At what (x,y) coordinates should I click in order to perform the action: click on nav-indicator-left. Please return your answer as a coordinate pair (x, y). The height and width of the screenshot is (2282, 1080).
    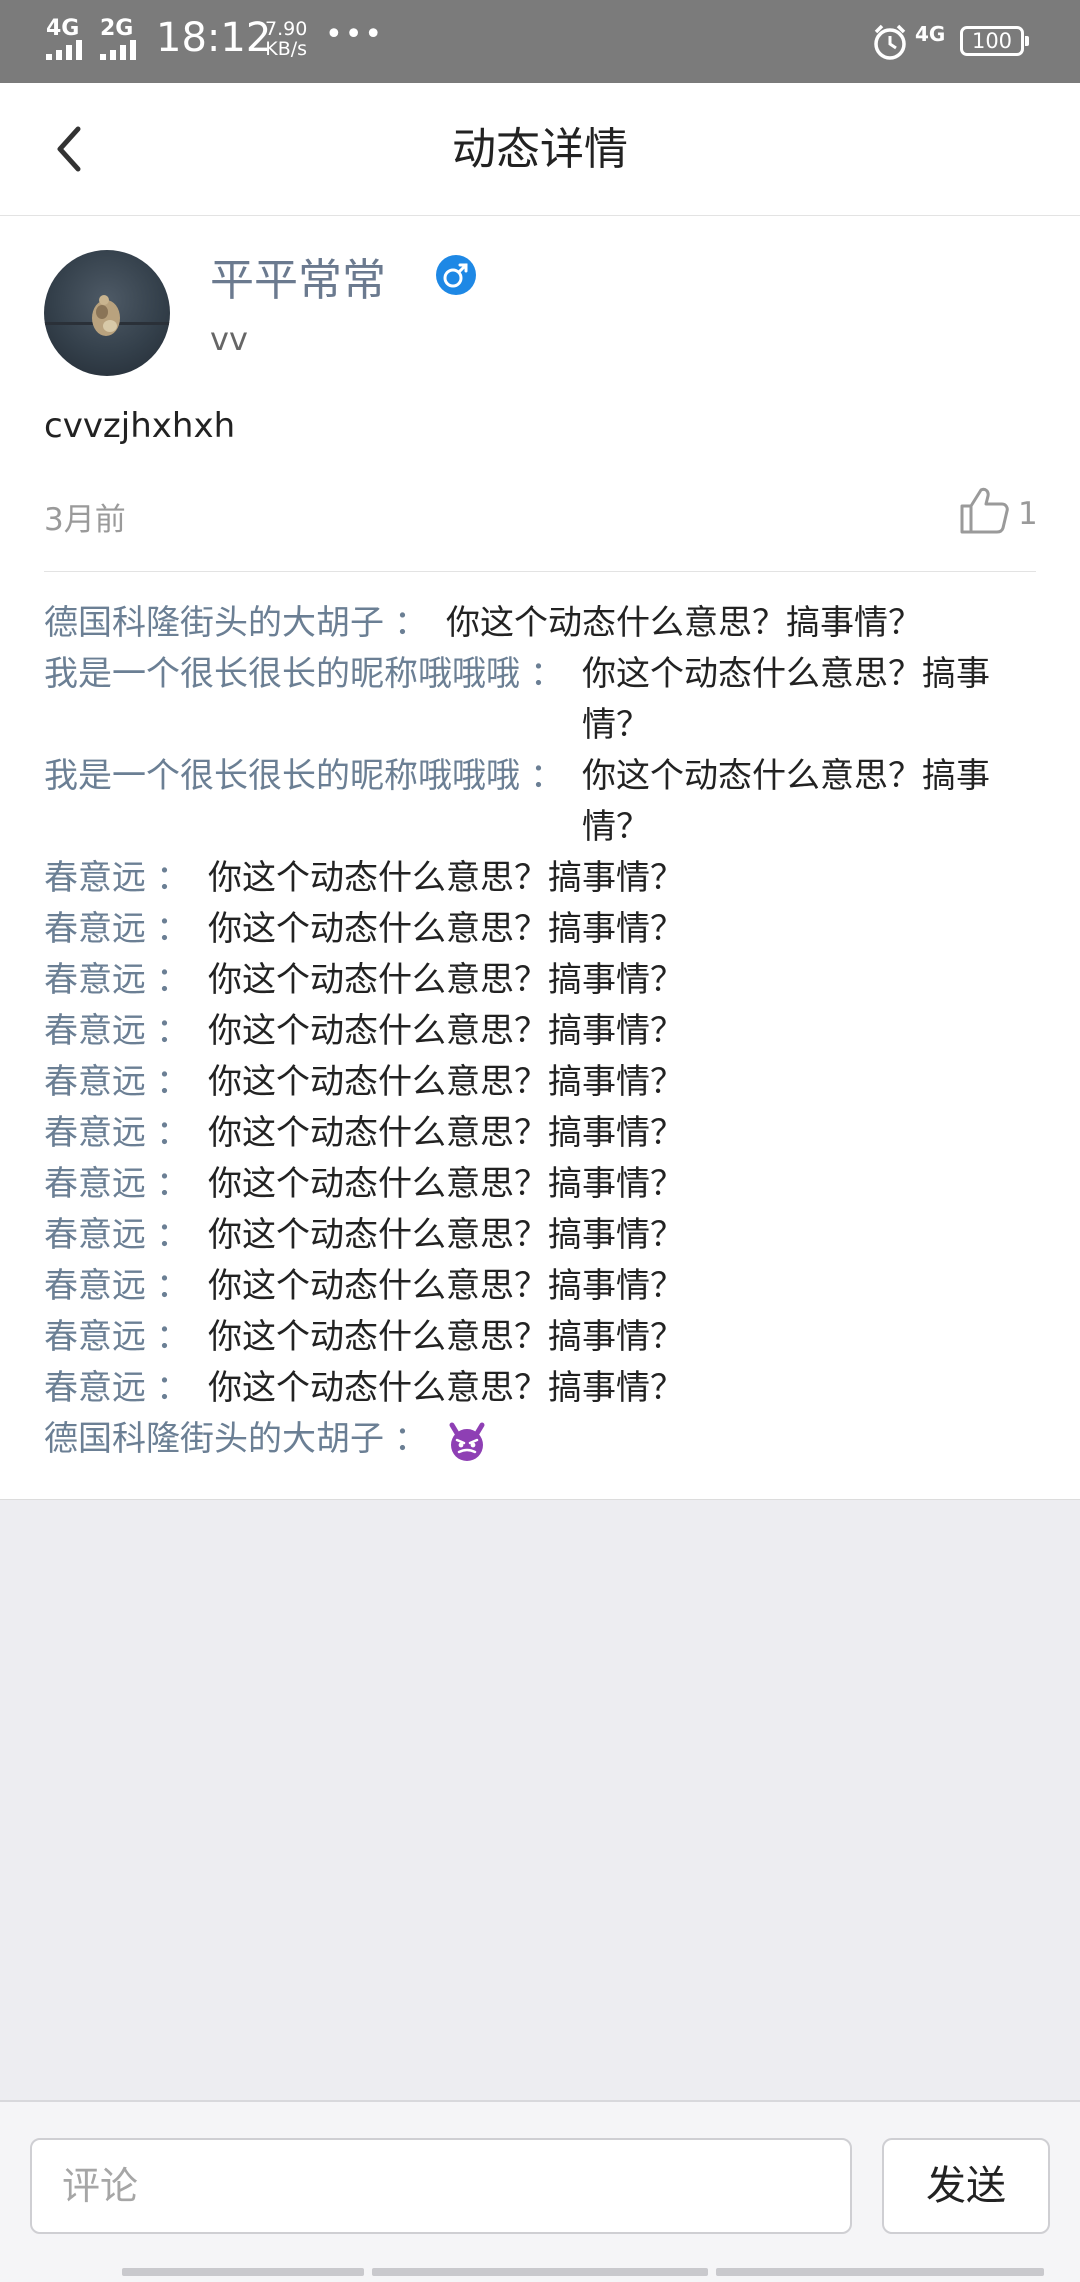
    Looking at the image, I should click on (243, 2272).